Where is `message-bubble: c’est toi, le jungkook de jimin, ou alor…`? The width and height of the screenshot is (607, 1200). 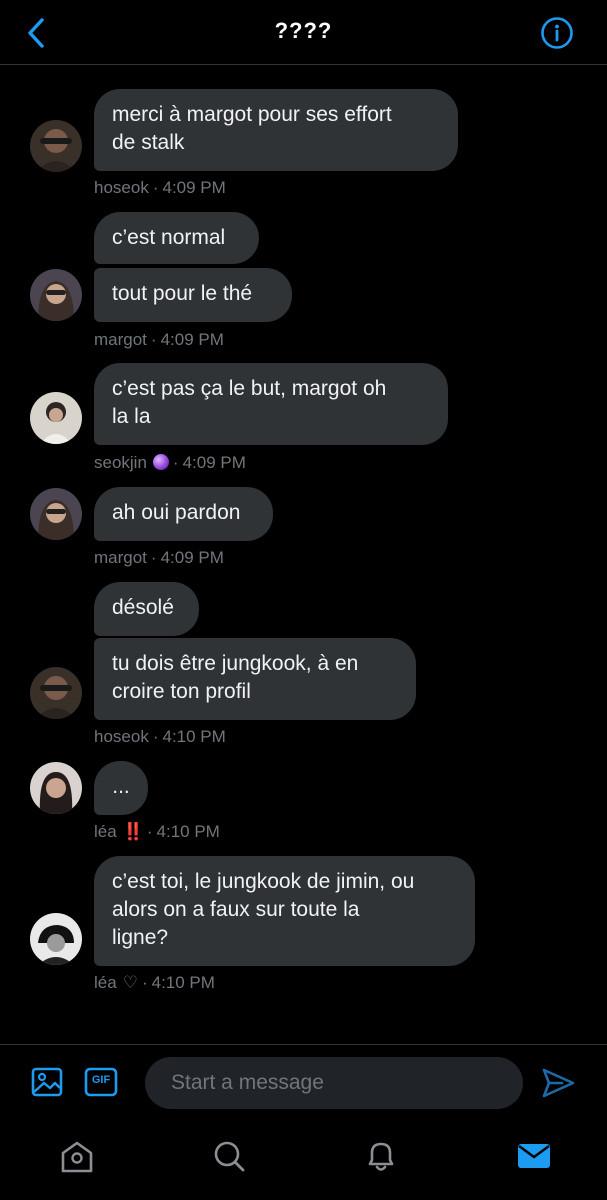 message-bubble: c’est toi, le jungkook de jimin, ou alor… is located at coordinates (284, 911).